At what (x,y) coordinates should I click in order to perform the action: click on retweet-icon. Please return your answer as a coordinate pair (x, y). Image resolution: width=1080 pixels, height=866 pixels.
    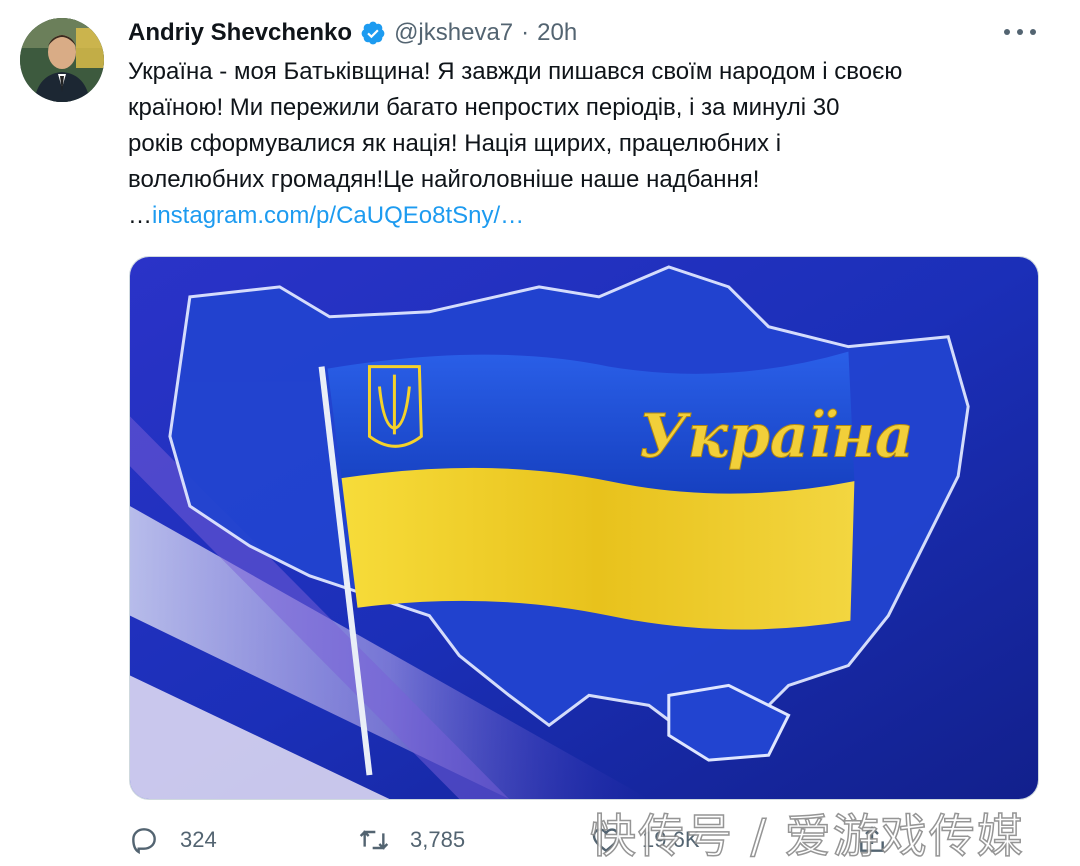
    Looking at the image, I should click on (374, 840).